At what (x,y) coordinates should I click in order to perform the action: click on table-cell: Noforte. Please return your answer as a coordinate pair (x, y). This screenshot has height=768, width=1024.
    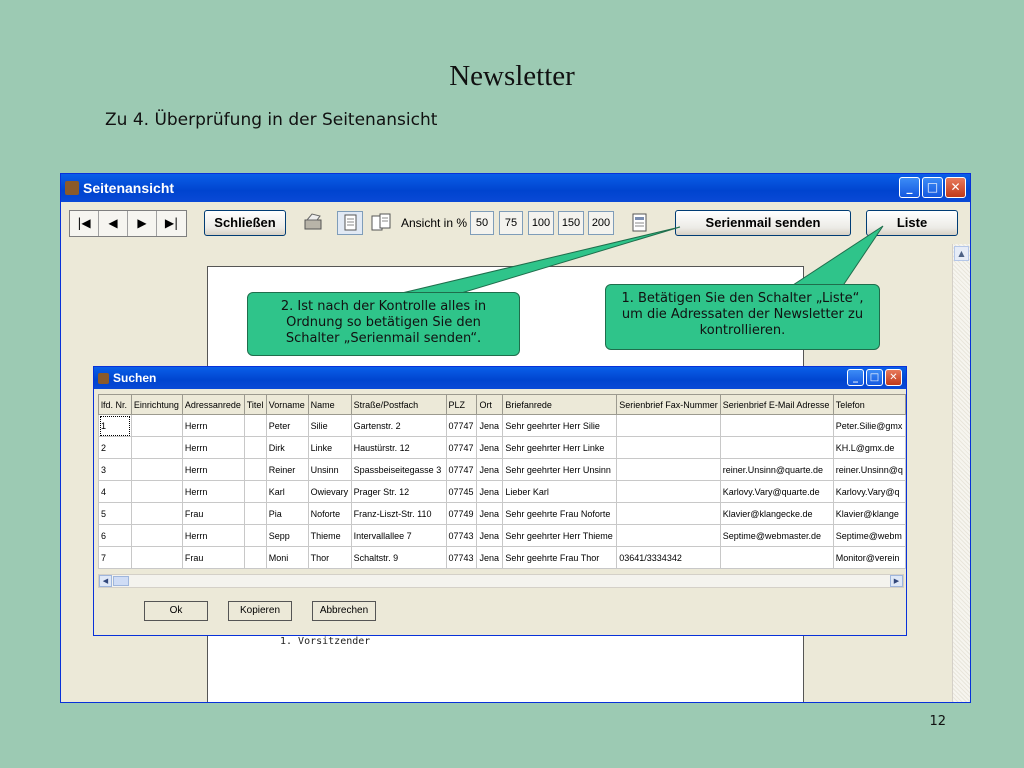
    Looking at the image, I should click on (329, 513).